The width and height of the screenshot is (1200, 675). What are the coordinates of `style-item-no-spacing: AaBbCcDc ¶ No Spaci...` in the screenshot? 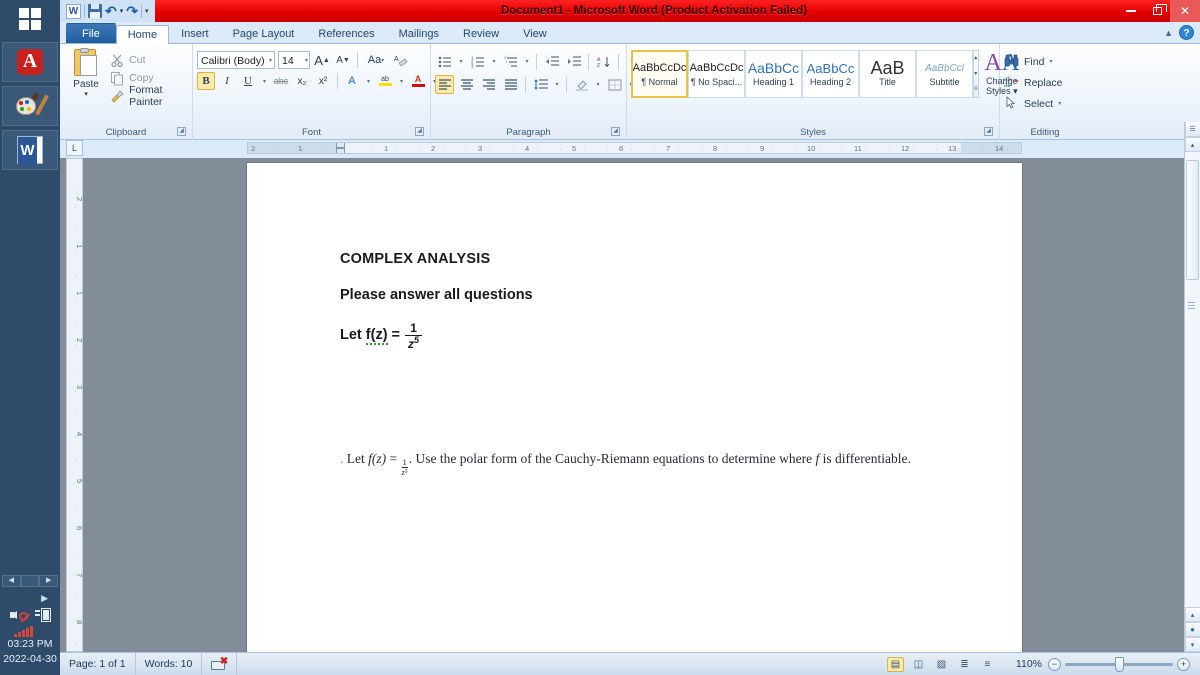 It's located at (716, 74).